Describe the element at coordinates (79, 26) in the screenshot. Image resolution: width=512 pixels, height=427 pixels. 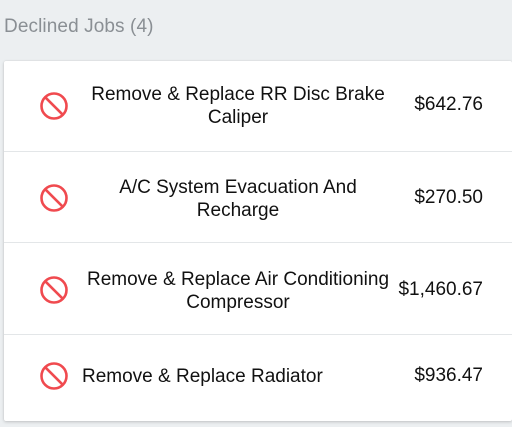
I see `declined-jobs-header: Declined Jobs (4)` at that location.